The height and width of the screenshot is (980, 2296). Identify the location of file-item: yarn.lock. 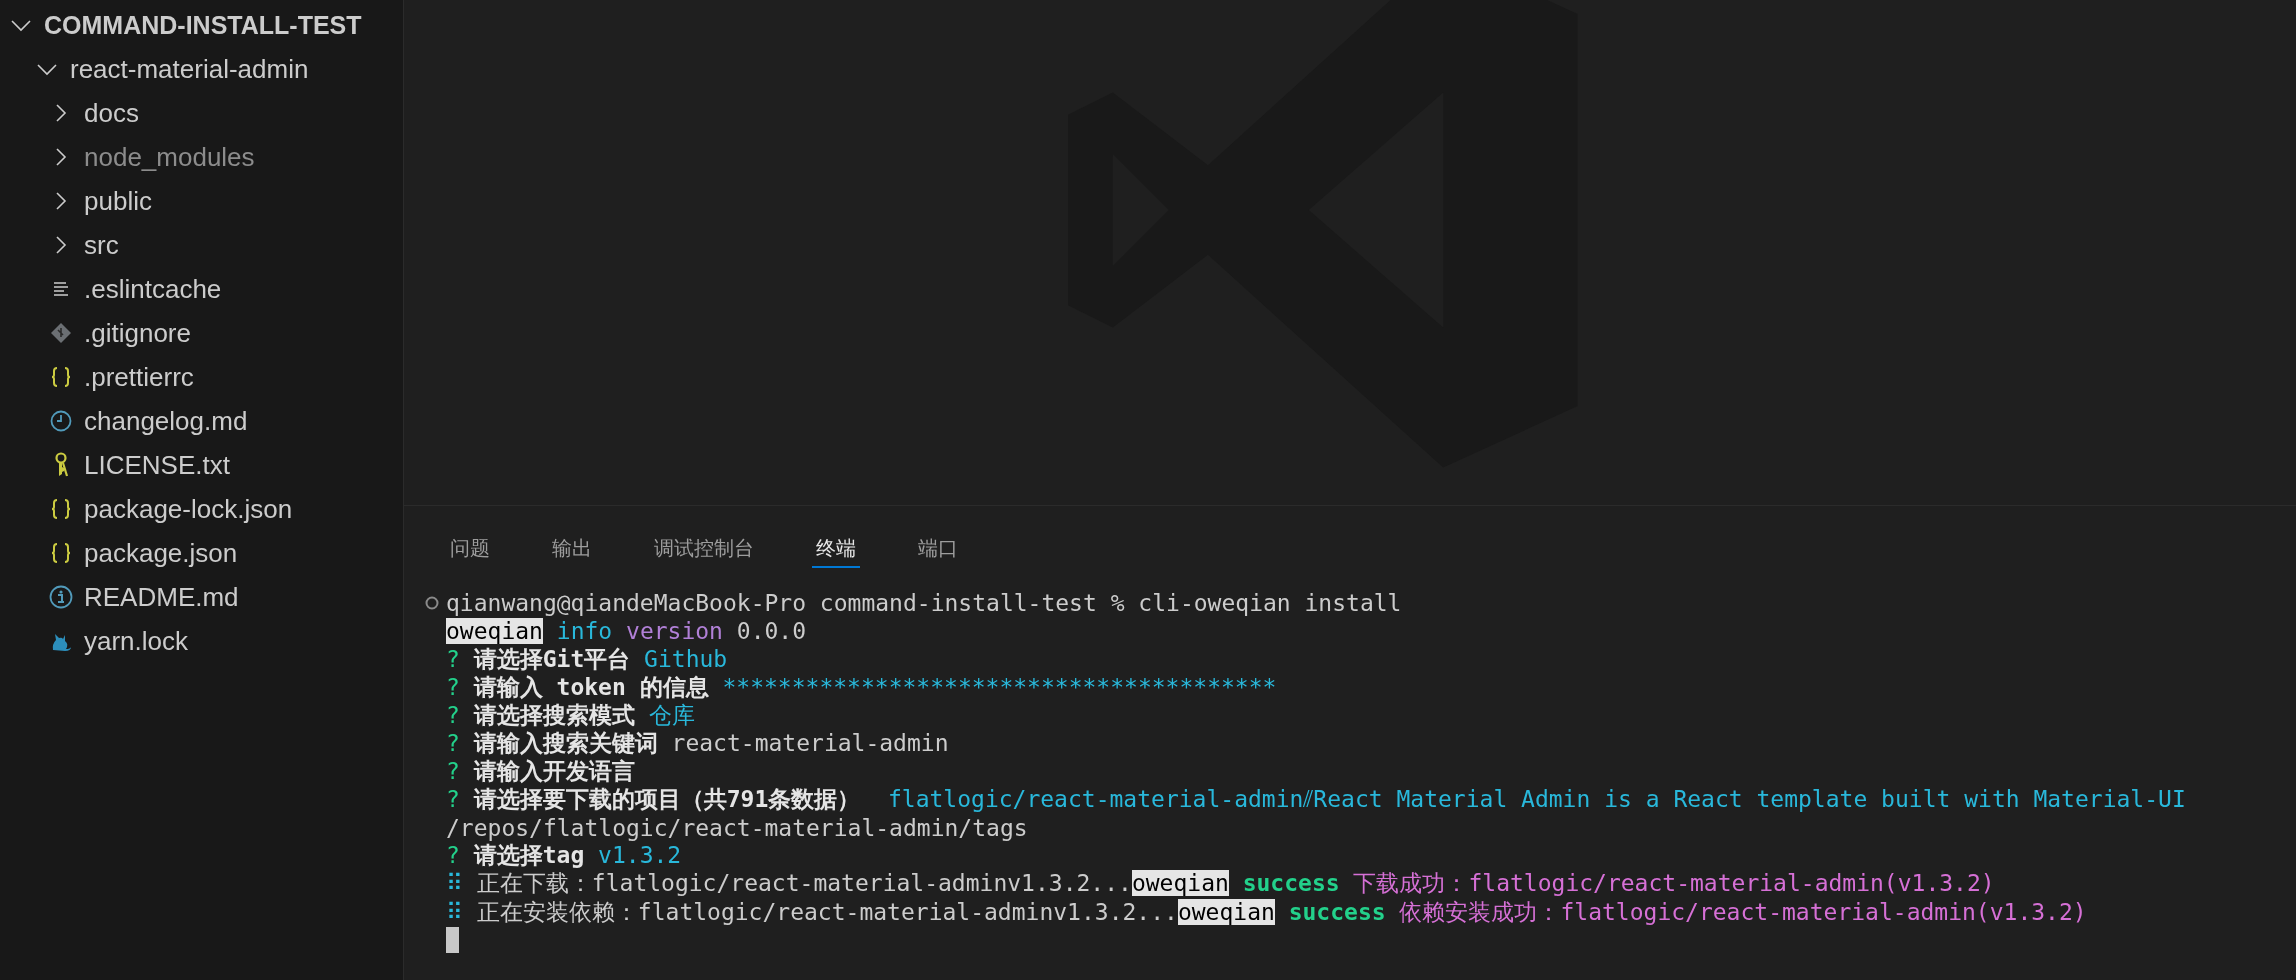
(136, 641).